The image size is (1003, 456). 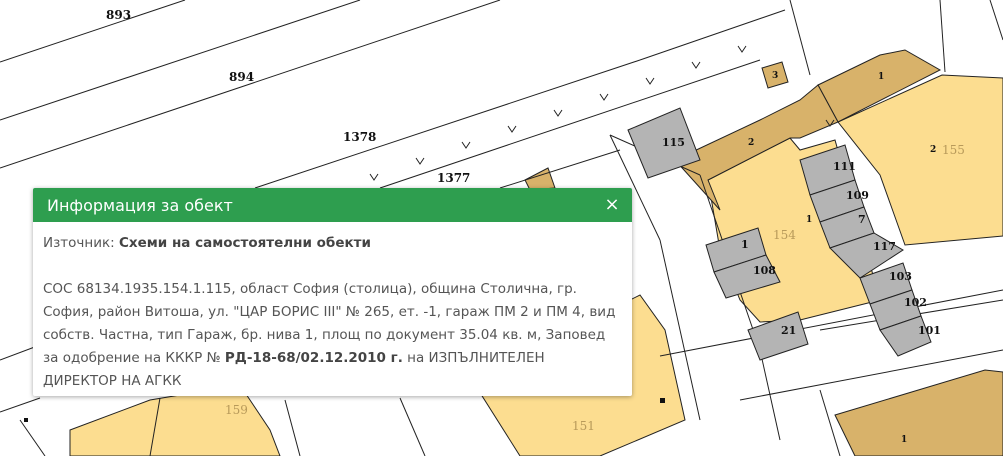 I want to click on popup-title: Информация за обект, so click(x=140, y=205).